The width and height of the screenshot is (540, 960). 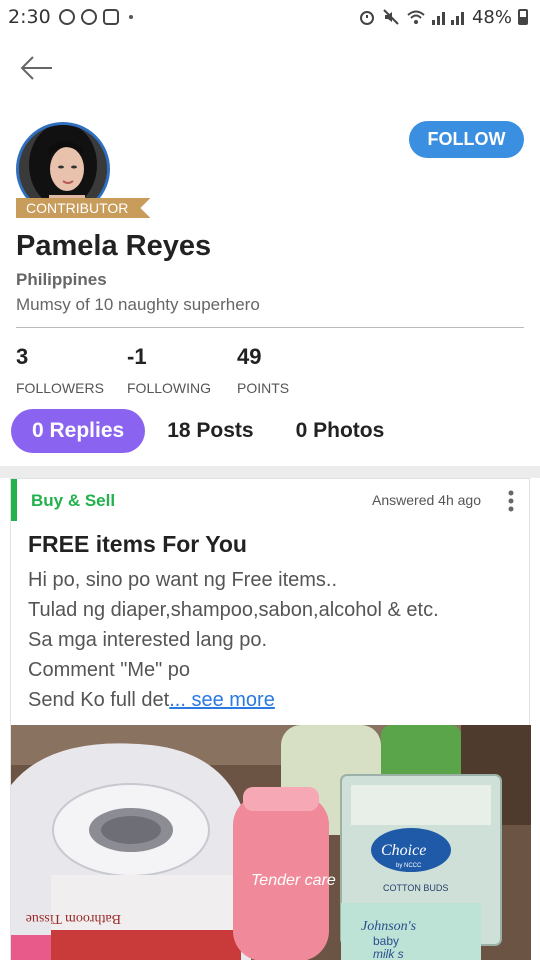 I want to click on arrow-left-icon, so click(x=36, y=68).